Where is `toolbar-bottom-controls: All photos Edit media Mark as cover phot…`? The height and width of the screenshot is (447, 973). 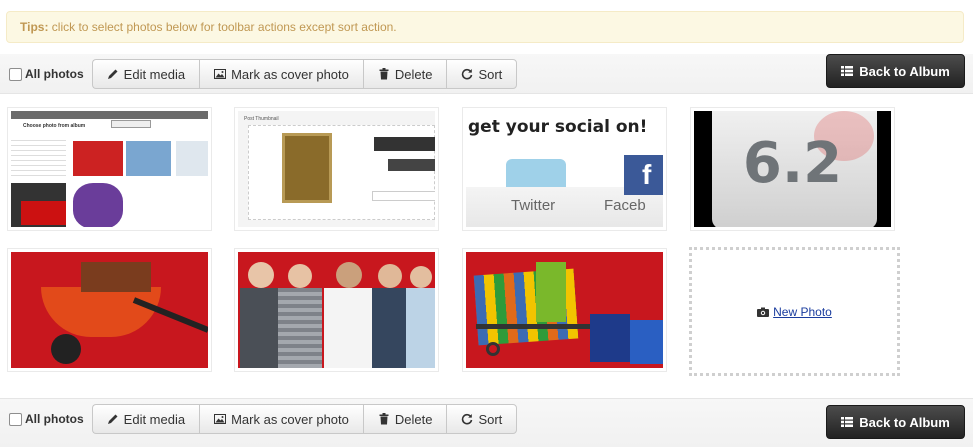
toolbar-bottom-controls: All photos Edit media Mark as cover phot… is located at coordinates (259, 419).